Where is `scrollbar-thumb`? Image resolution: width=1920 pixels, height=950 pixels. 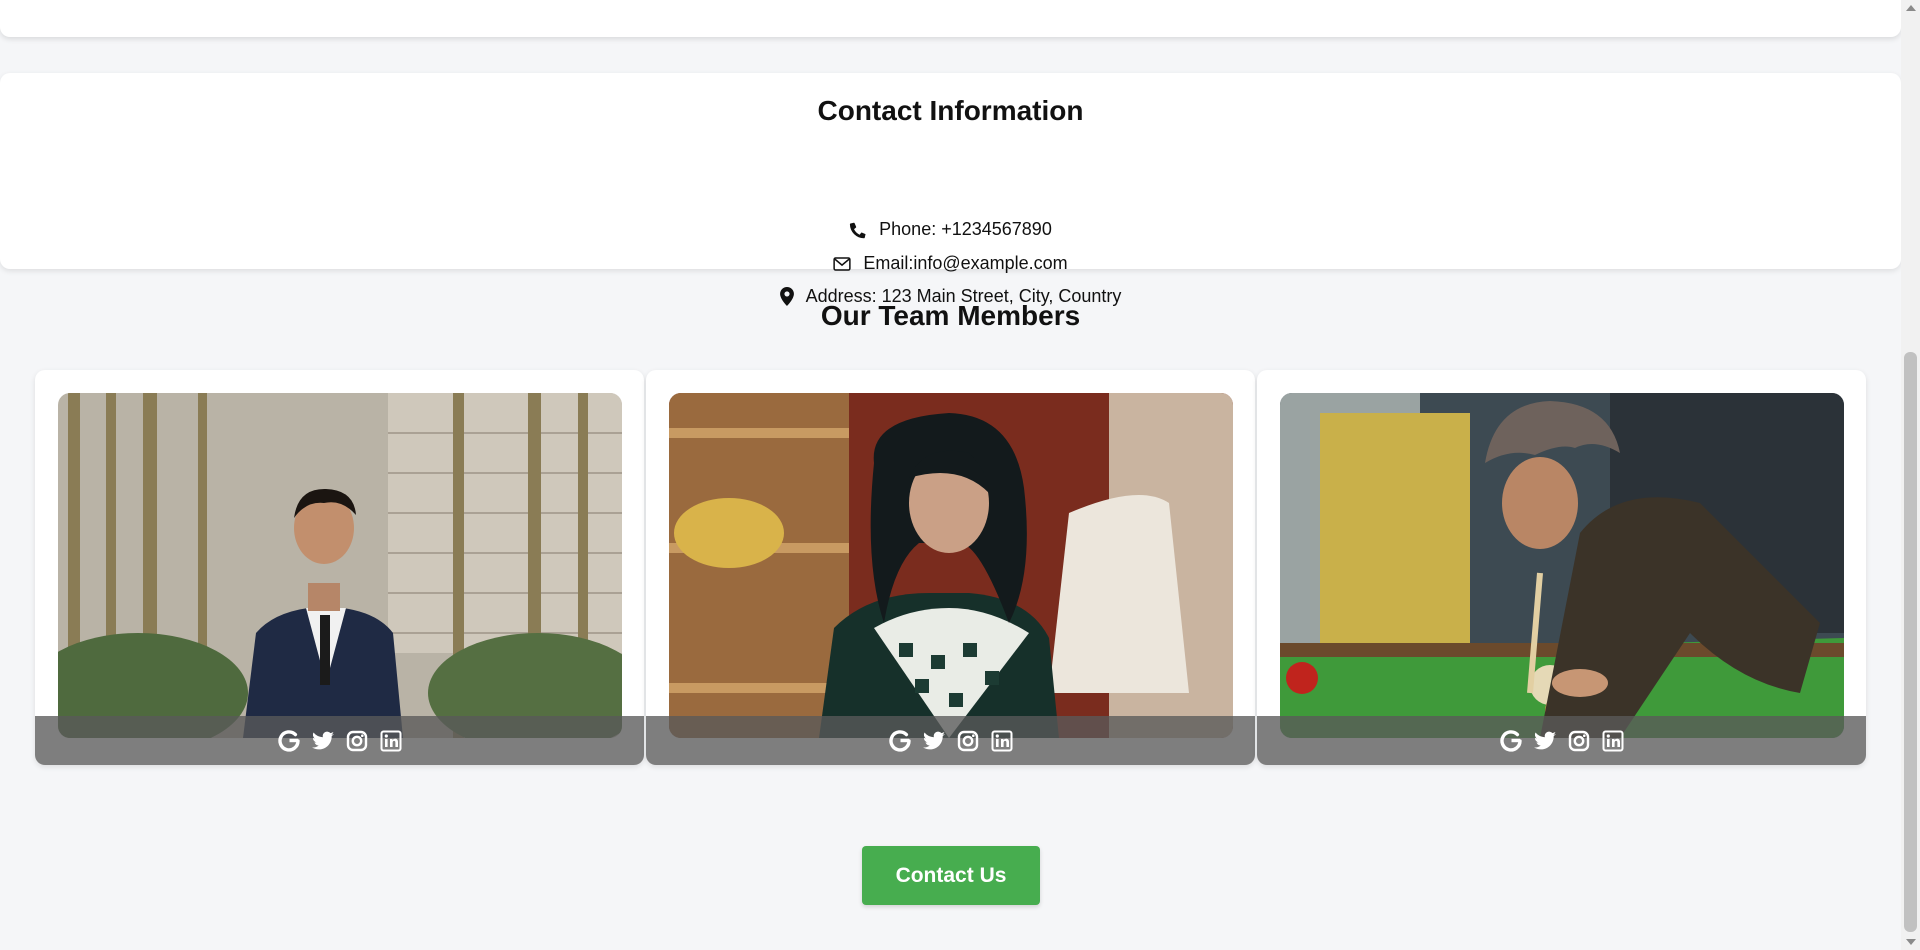
scrollbar-thumb is located at coordinates (1910, 642).